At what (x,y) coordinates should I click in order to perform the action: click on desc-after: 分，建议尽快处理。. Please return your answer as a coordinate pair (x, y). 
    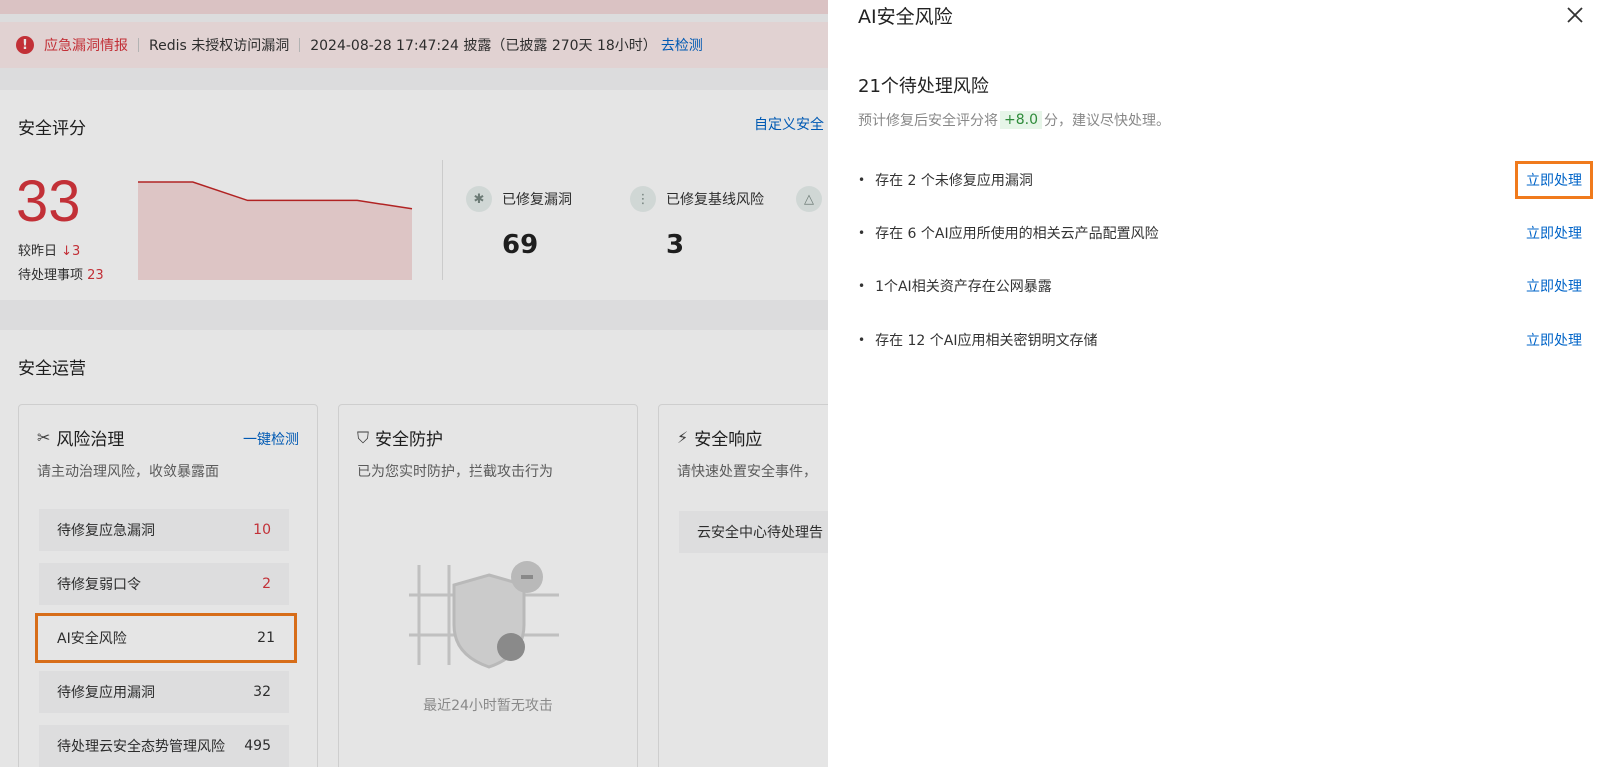
    Looking at the image, I should click on (1107, 121).